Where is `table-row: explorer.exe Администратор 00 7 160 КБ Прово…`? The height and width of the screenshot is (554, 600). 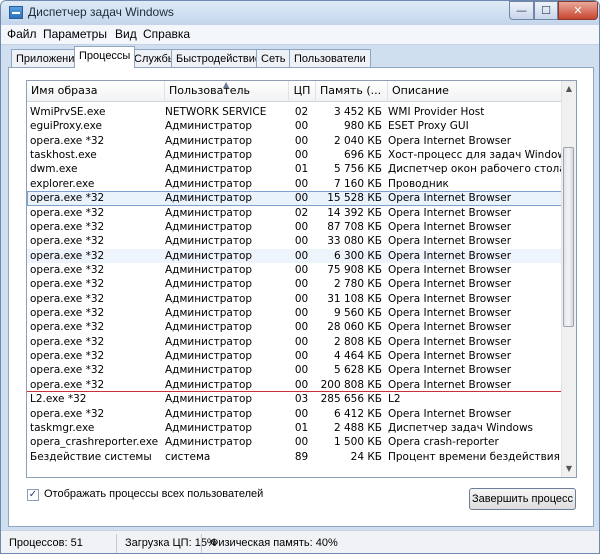 table-row: explorer.exe Администратор 00 7 160 КБ Прово… is located at coordinates (295, 184).